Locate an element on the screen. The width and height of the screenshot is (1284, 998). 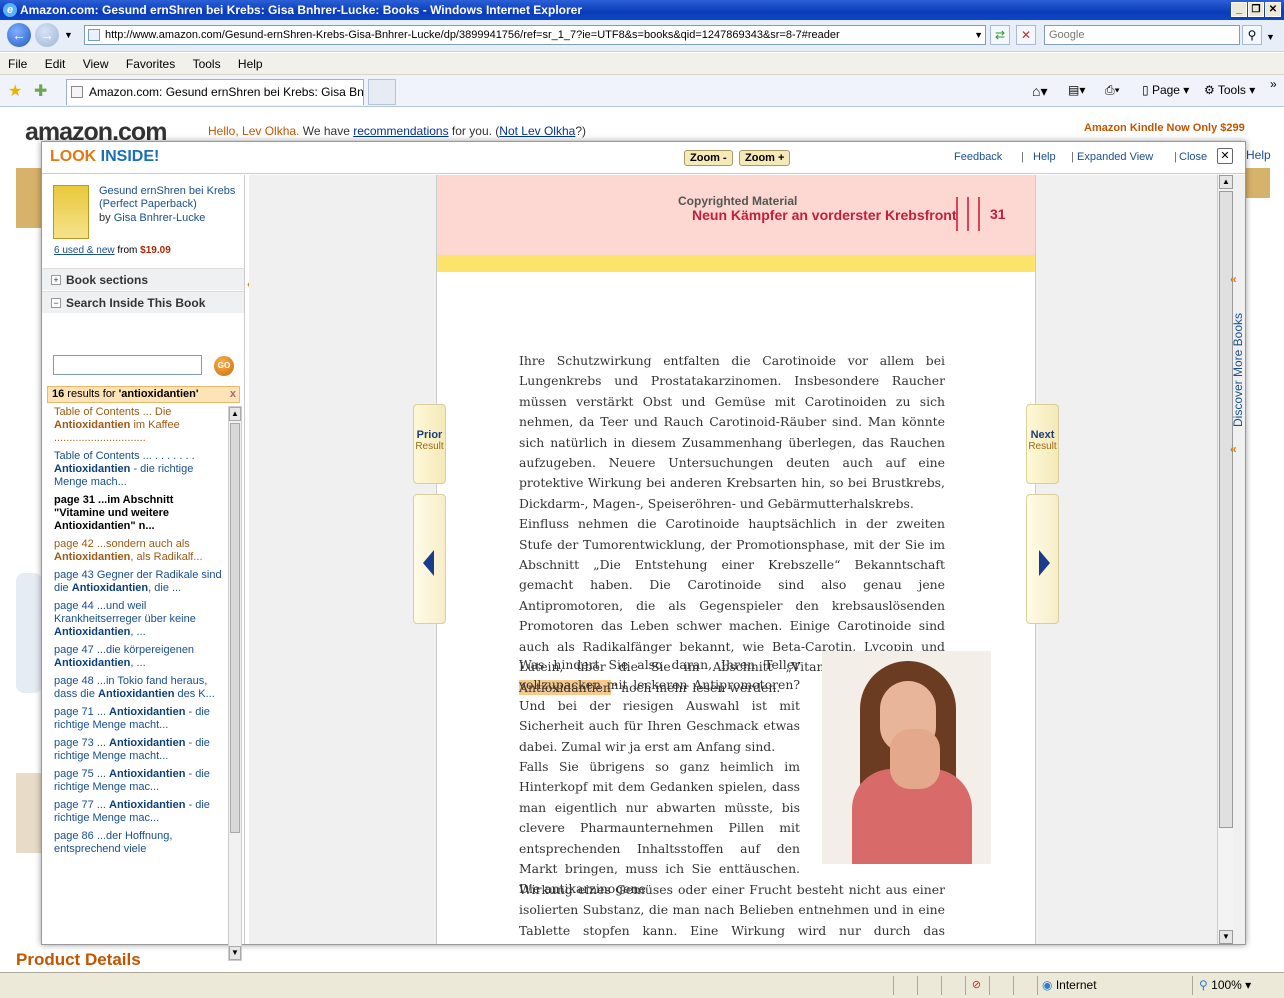
stop-icon: ✕ is located at coordinates (1026, 35).